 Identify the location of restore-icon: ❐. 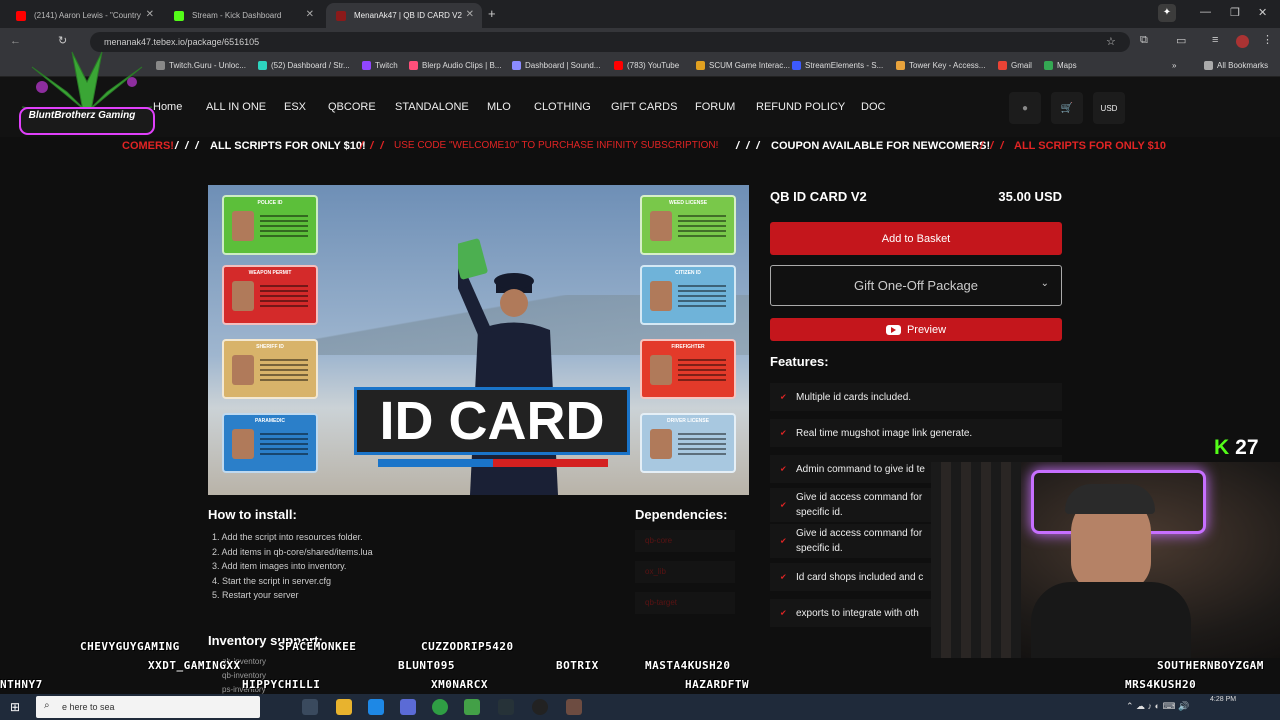
(1235, 12).